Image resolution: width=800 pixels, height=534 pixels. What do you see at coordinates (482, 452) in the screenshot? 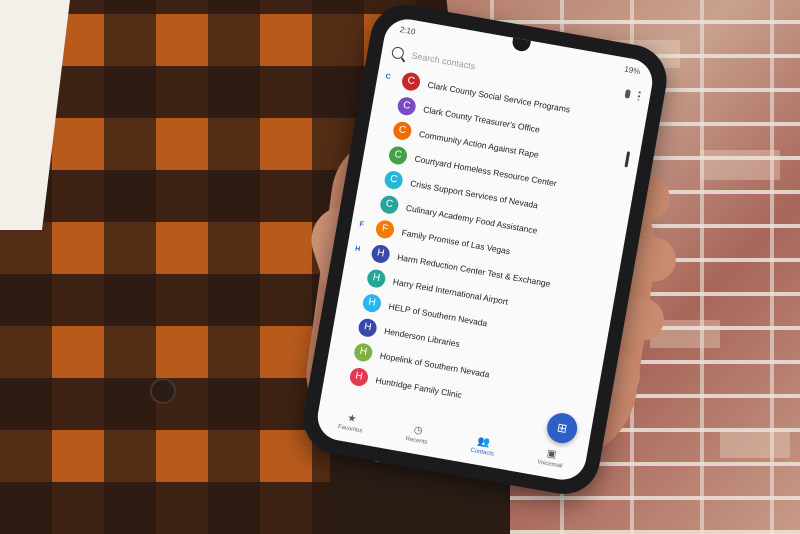
I see `nav-label: Contacts` at bounding box center [482, 452].